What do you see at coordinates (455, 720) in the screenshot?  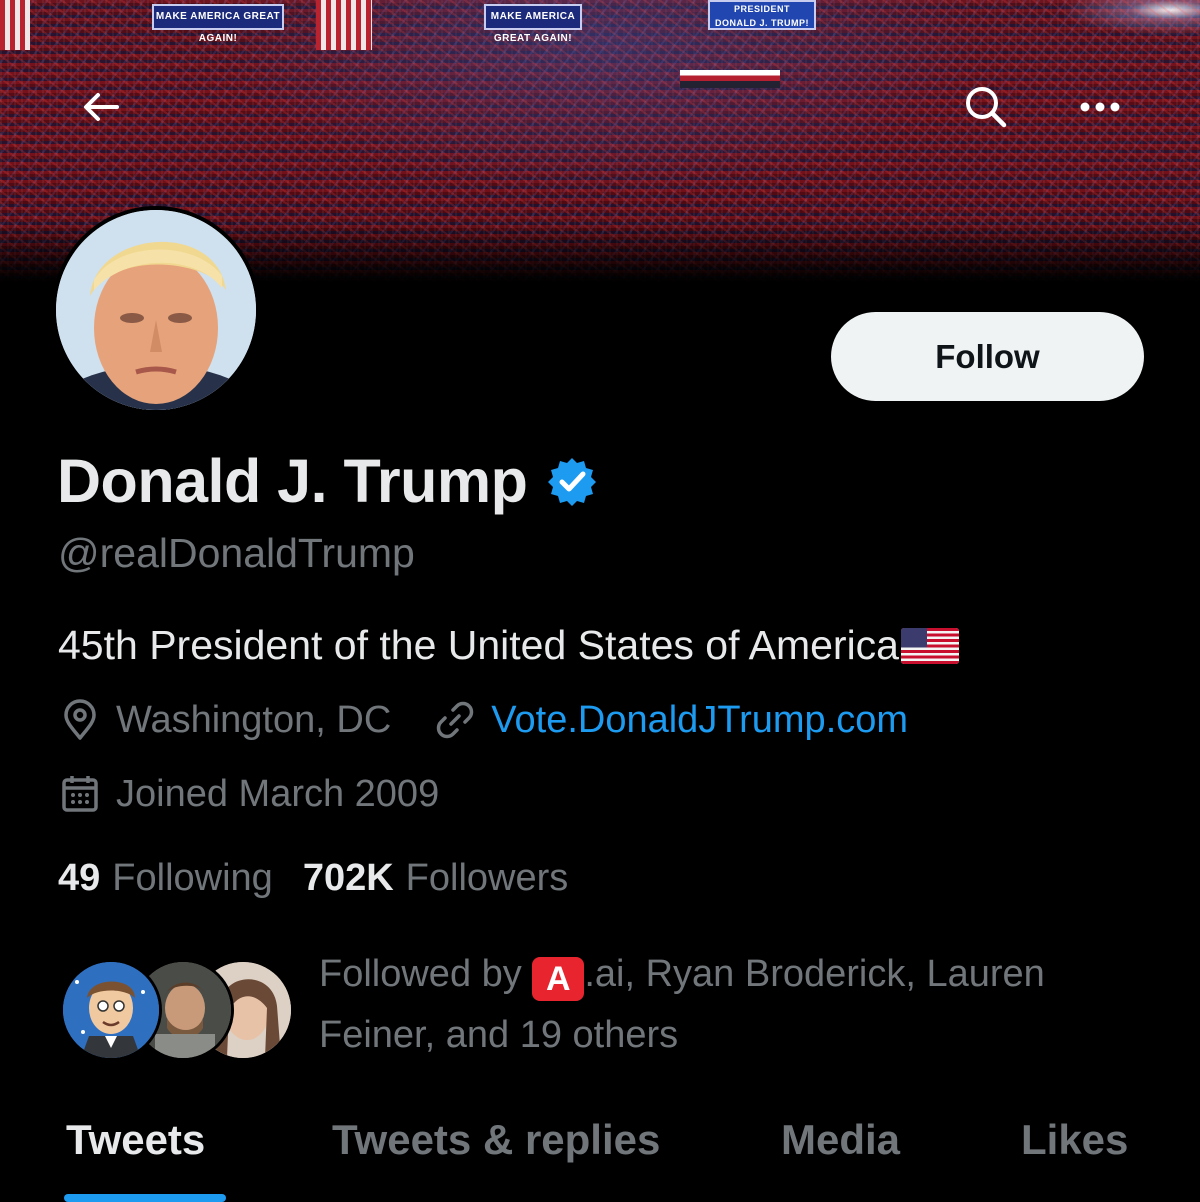 I see `link-icon` at bounding box center [455, 720].